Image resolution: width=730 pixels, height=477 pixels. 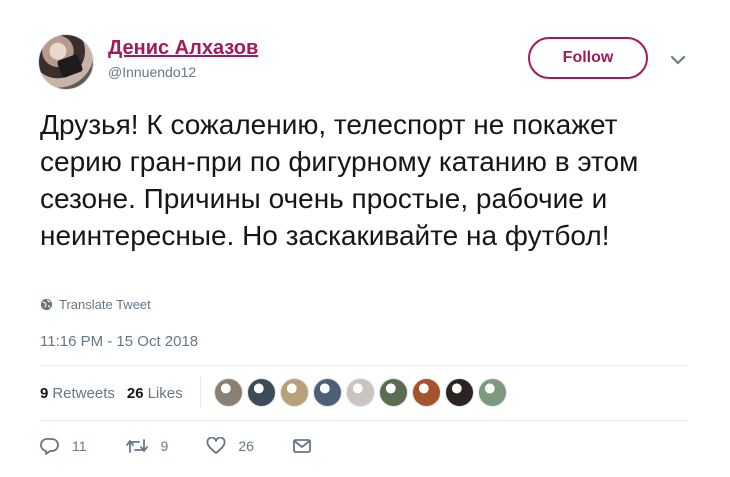 I want to click on user-name: Денис Алхазов, so click(x=183, y=48).